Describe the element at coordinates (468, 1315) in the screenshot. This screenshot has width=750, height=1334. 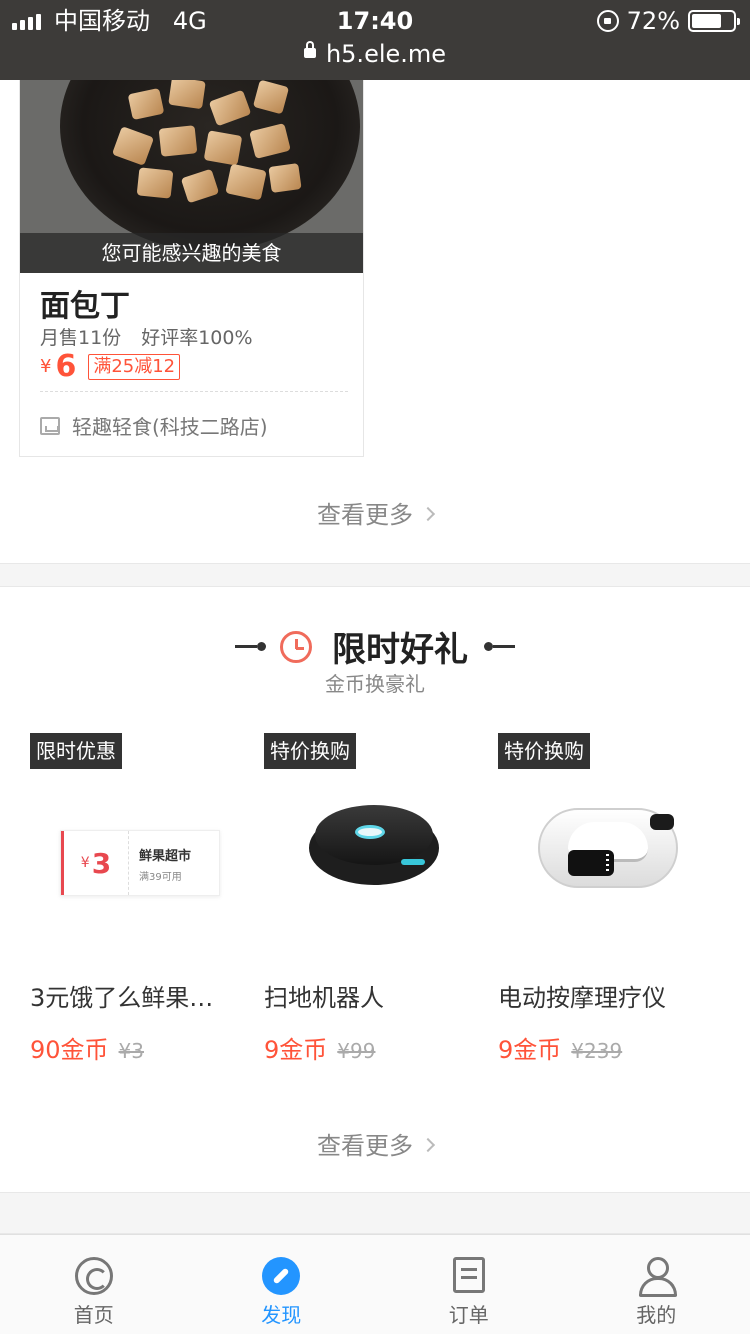
I see `tab-label: 订单` at that location.